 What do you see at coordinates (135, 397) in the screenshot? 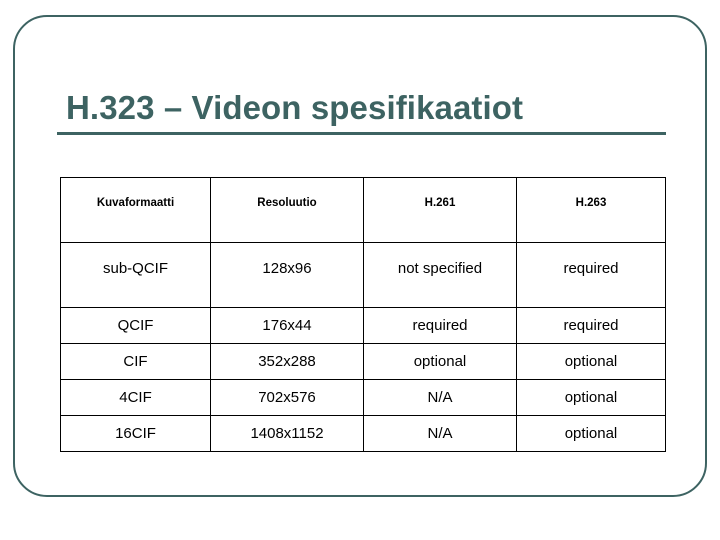
I see `cell-format: 4CIF` at bounding box center [135, 397].